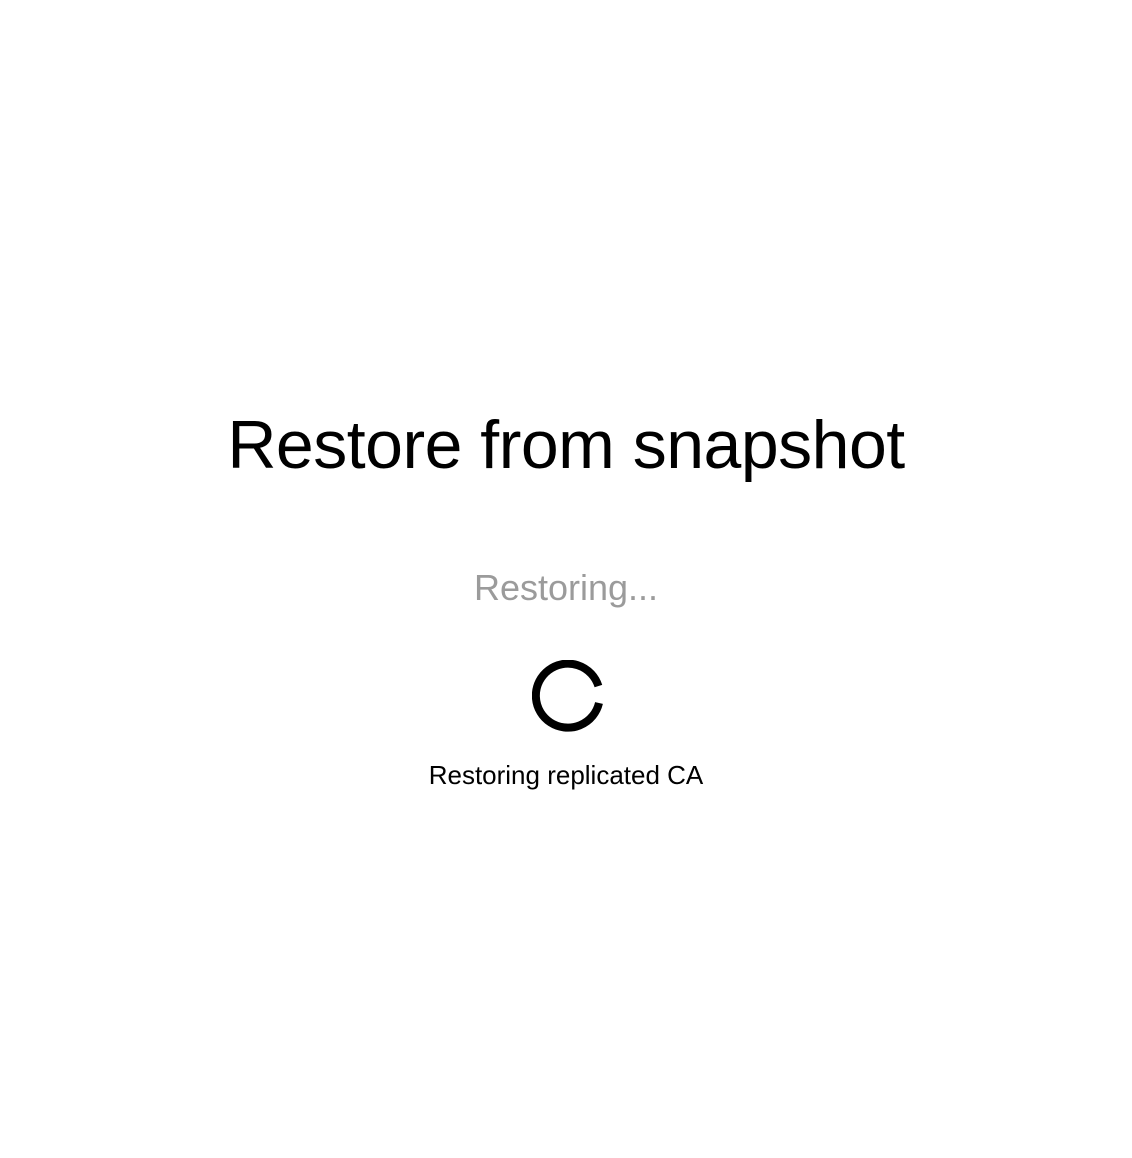  What do you see at coordinates (566, 445) in the screenshot?
I see `page-title: Restore from snapshot` at bounding box center [566, 445].